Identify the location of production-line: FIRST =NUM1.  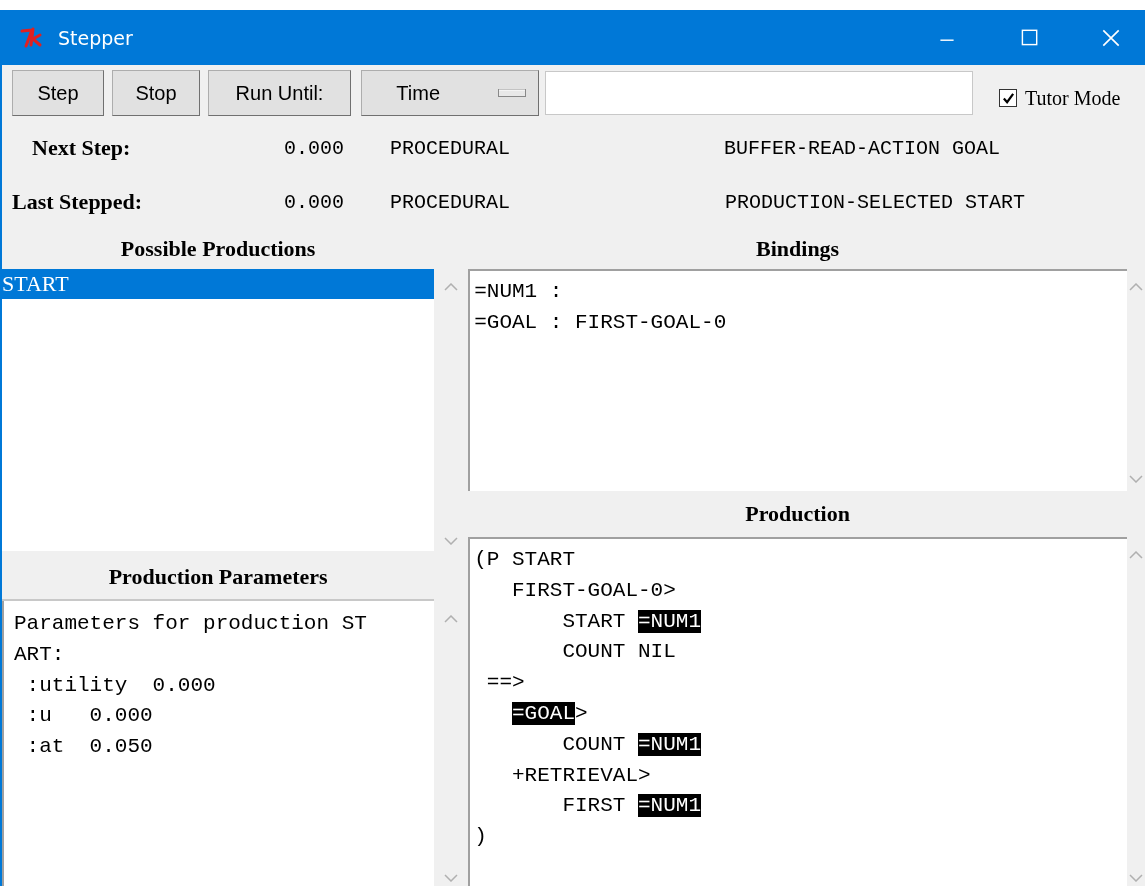
(632, 806).